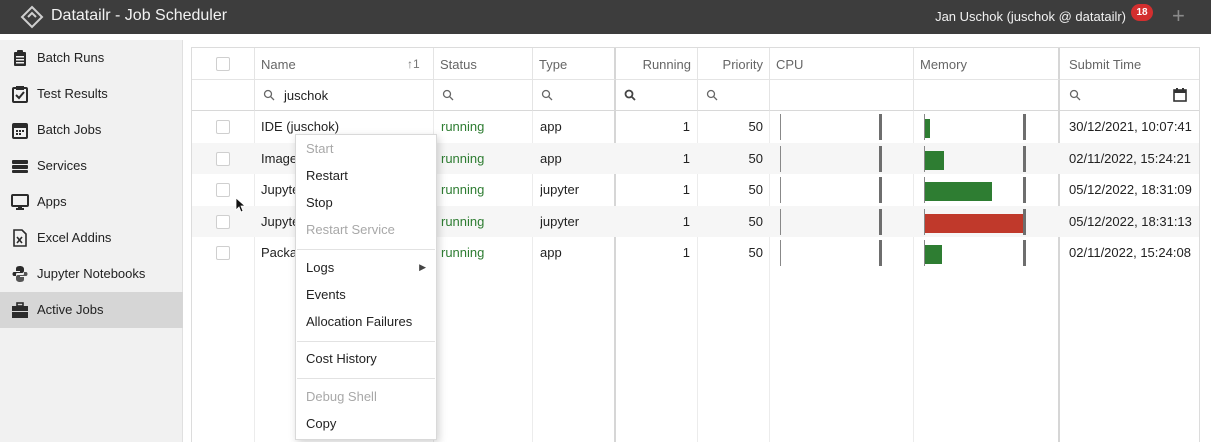  I want to click on submenu-arrow-icon: ▶, so click(422, 267).